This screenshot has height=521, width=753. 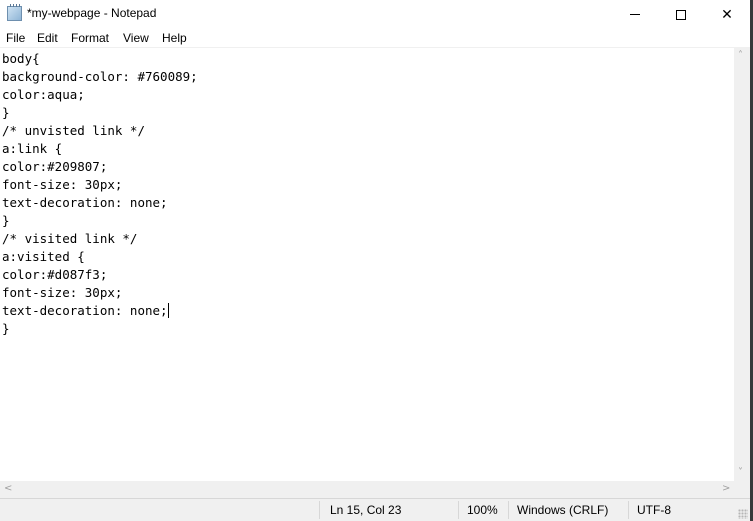 What do you see at coordinates (100, 149) in the screenshot?
I see `editor-line: a:link {` at bounding box center [100, 149].